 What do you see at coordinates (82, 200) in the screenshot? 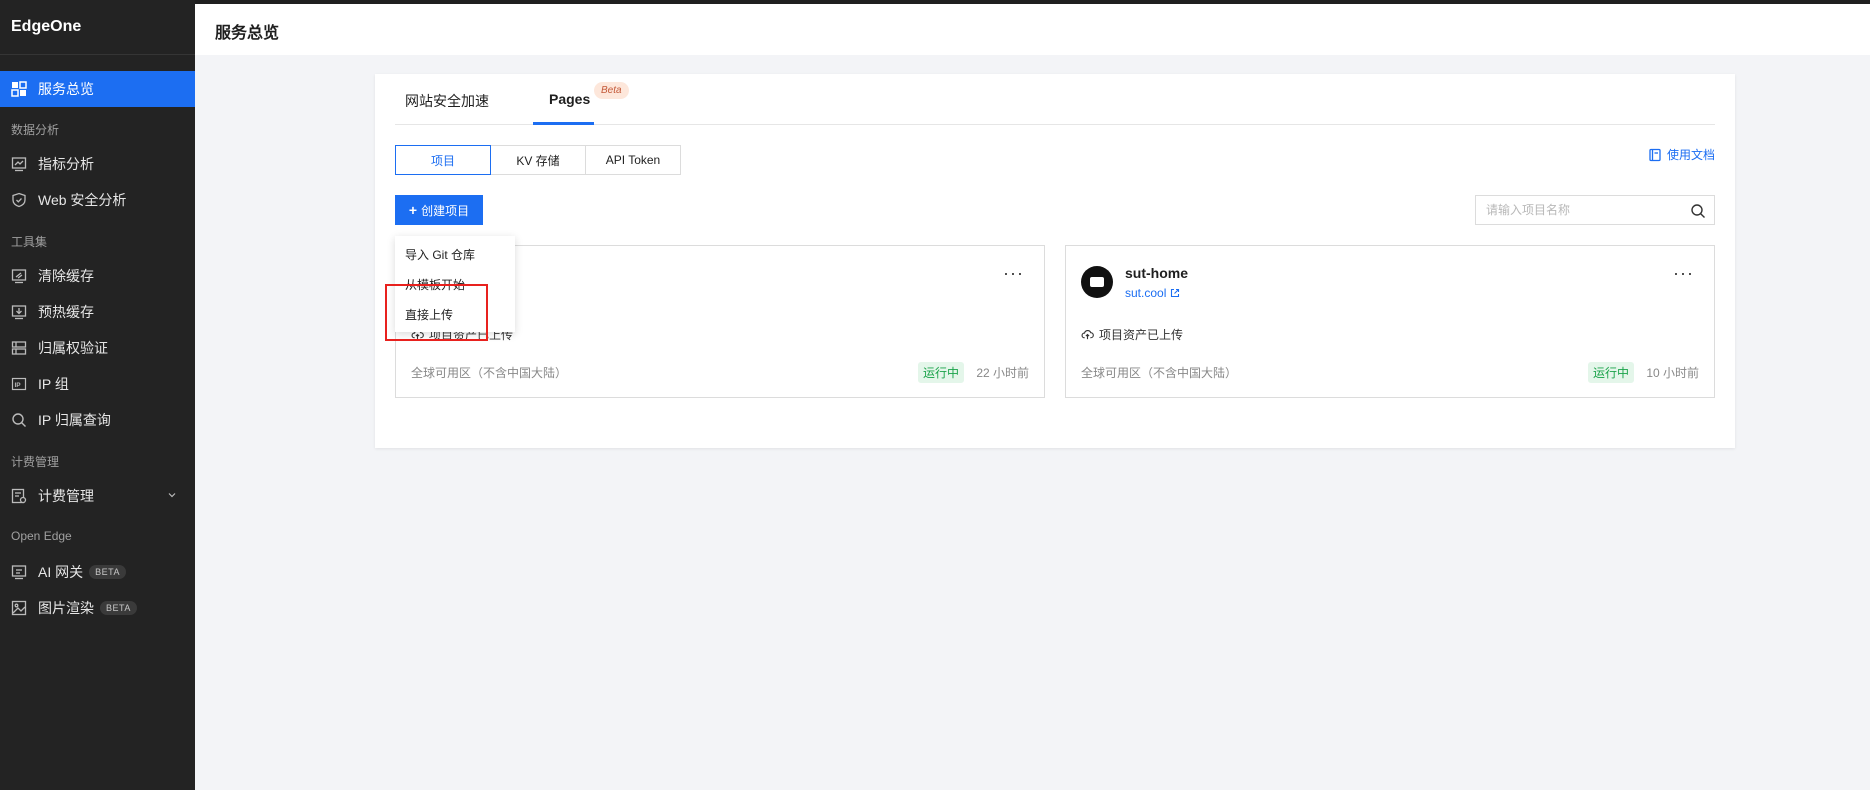
I see `sidebar-item-label: Web 安全分析` at bounding box center [82, 200].